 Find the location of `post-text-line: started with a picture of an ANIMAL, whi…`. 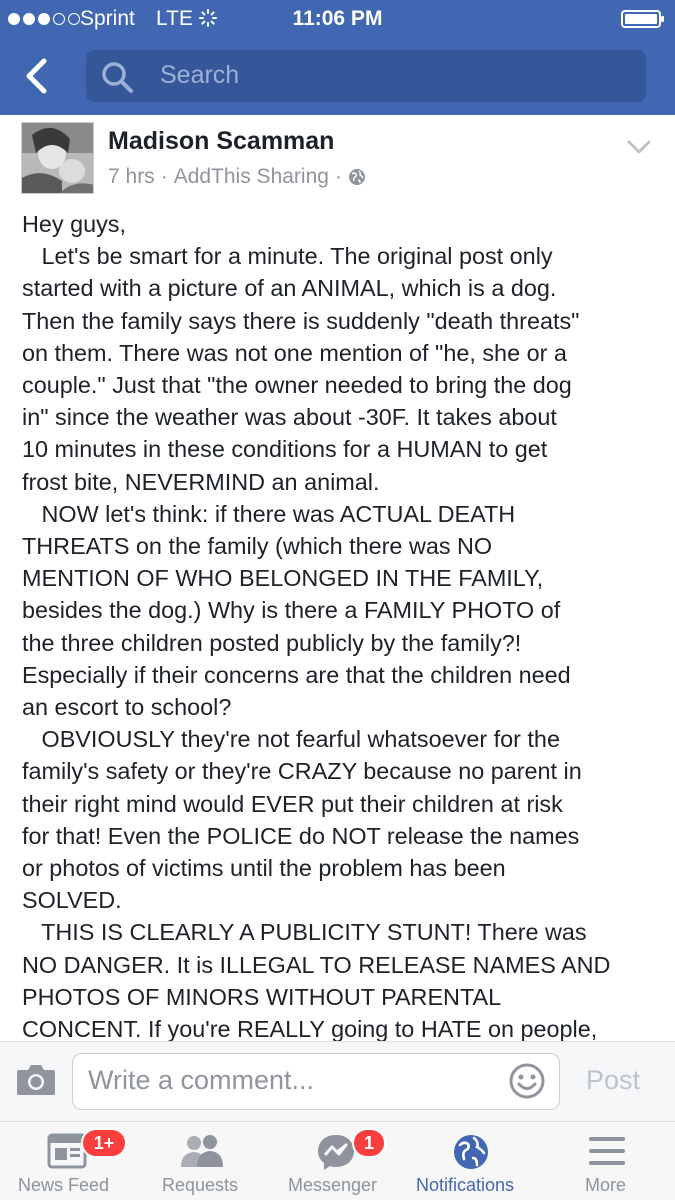

post-text-line: started with a picture of an ANIMAL, whi… is located at coordinates (289, 288).